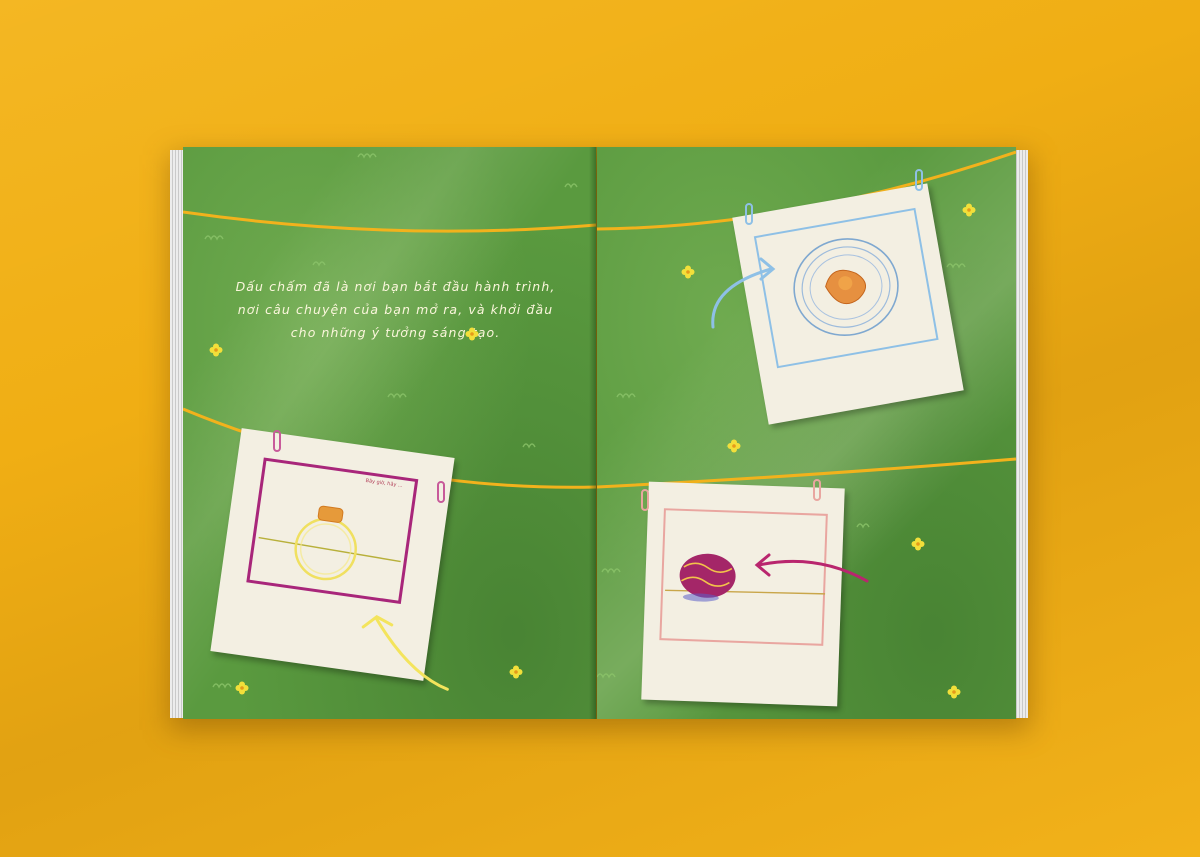 The height and width of the screenshot is (857, 1200). Describe the element at coordinates (743, 594) in the screenshot. I see `photo-card-ball` at that location.